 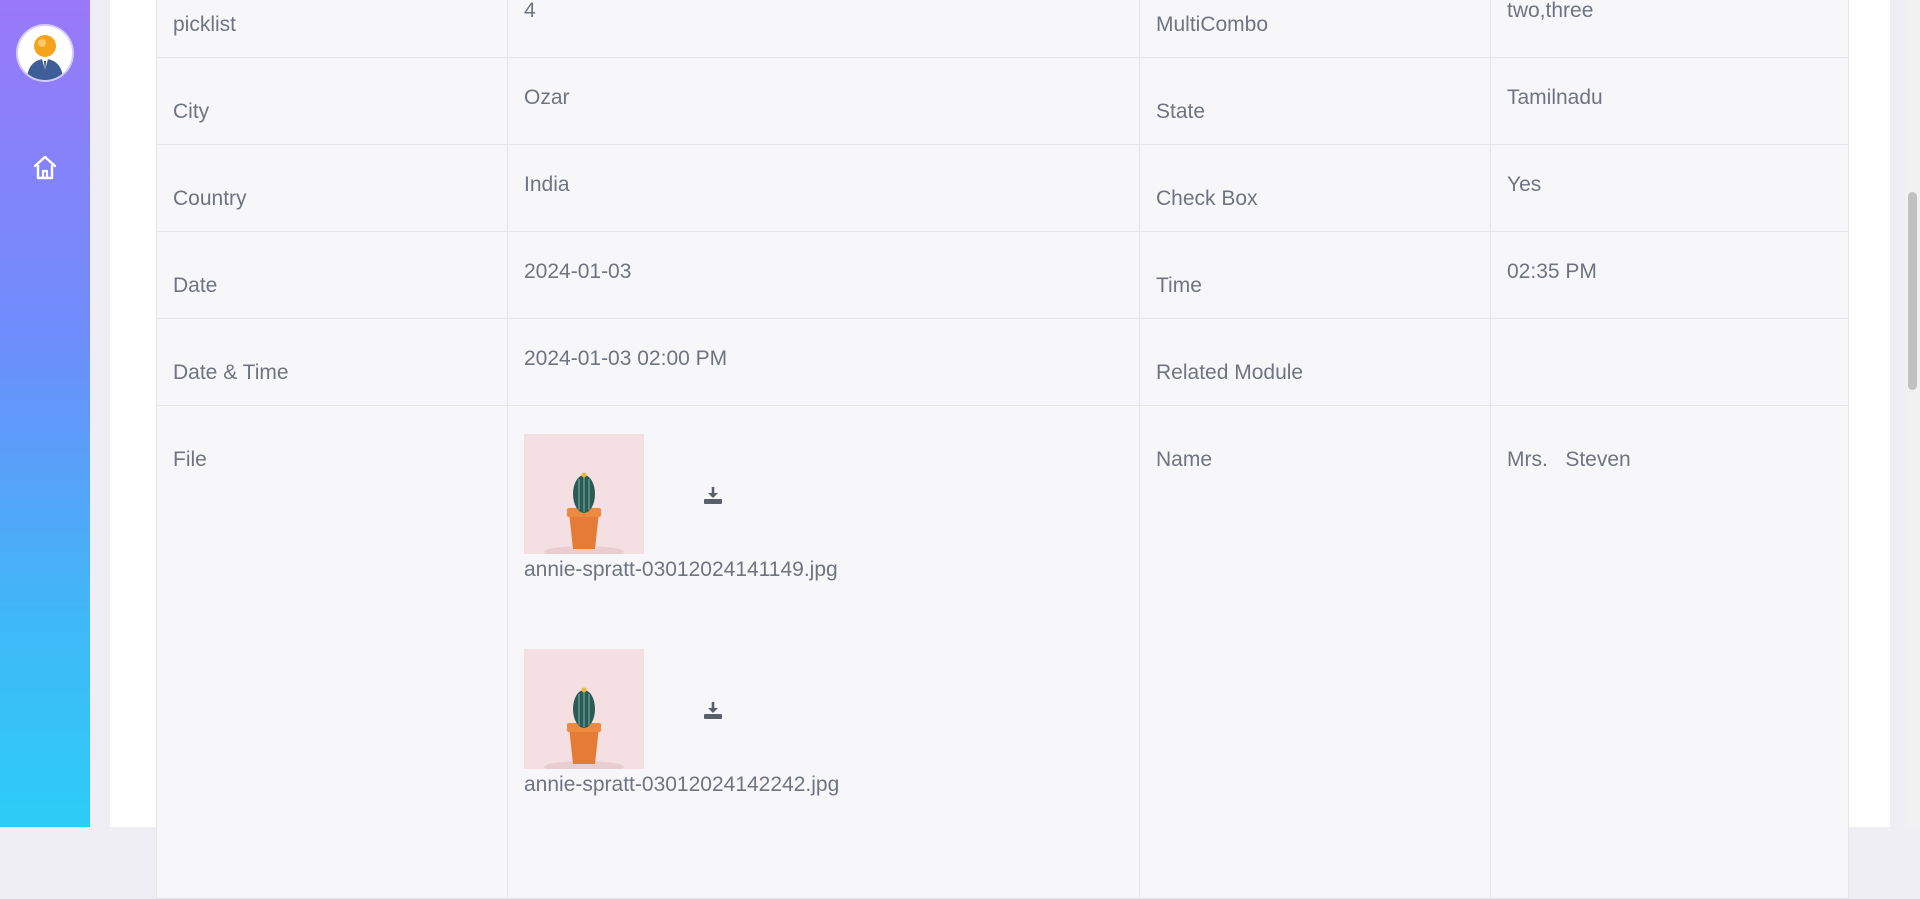 I want to click on field-label: Related Module, so click(x=1315, y=362).